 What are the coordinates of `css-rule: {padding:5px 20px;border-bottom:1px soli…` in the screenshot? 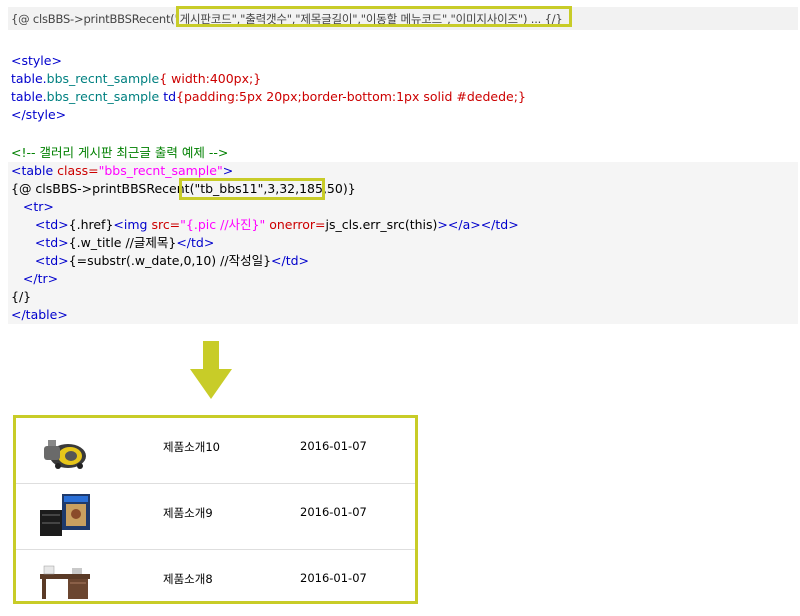 It's located at (351, 96).